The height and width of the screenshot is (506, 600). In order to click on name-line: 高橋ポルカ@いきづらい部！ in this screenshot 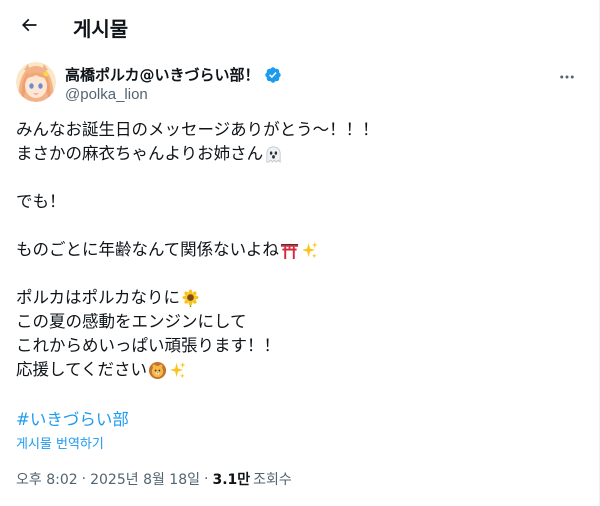, I will do `click(173, 74)`.